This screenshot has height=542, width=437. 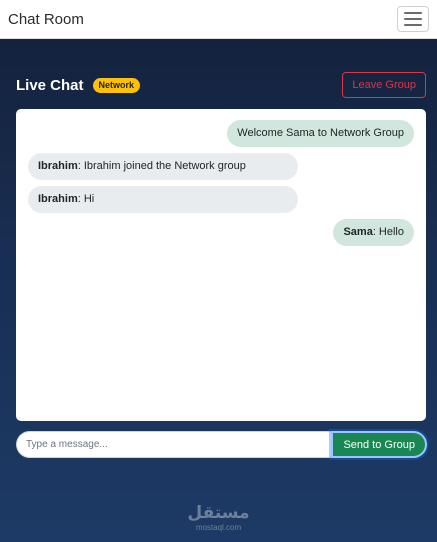 I want to click on message-sender: Sama, so click(x=358, y=232).